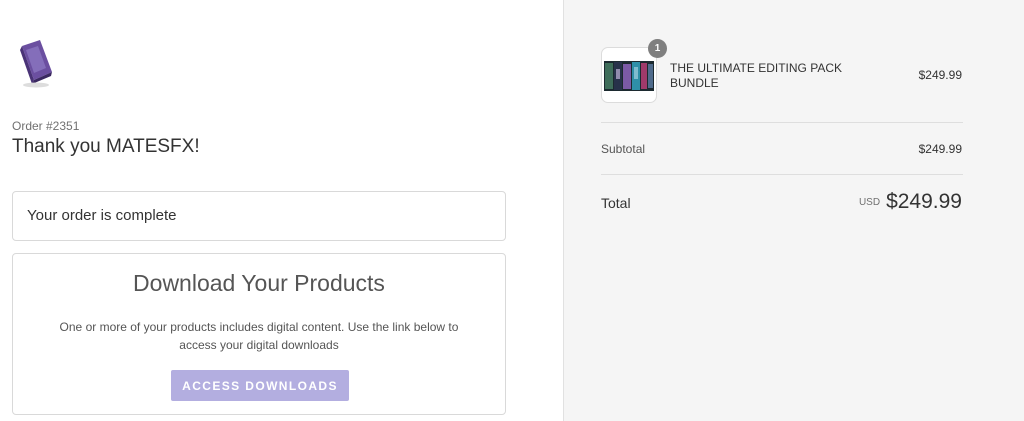  I want to click on store-logo-icon, so click(37, 63).